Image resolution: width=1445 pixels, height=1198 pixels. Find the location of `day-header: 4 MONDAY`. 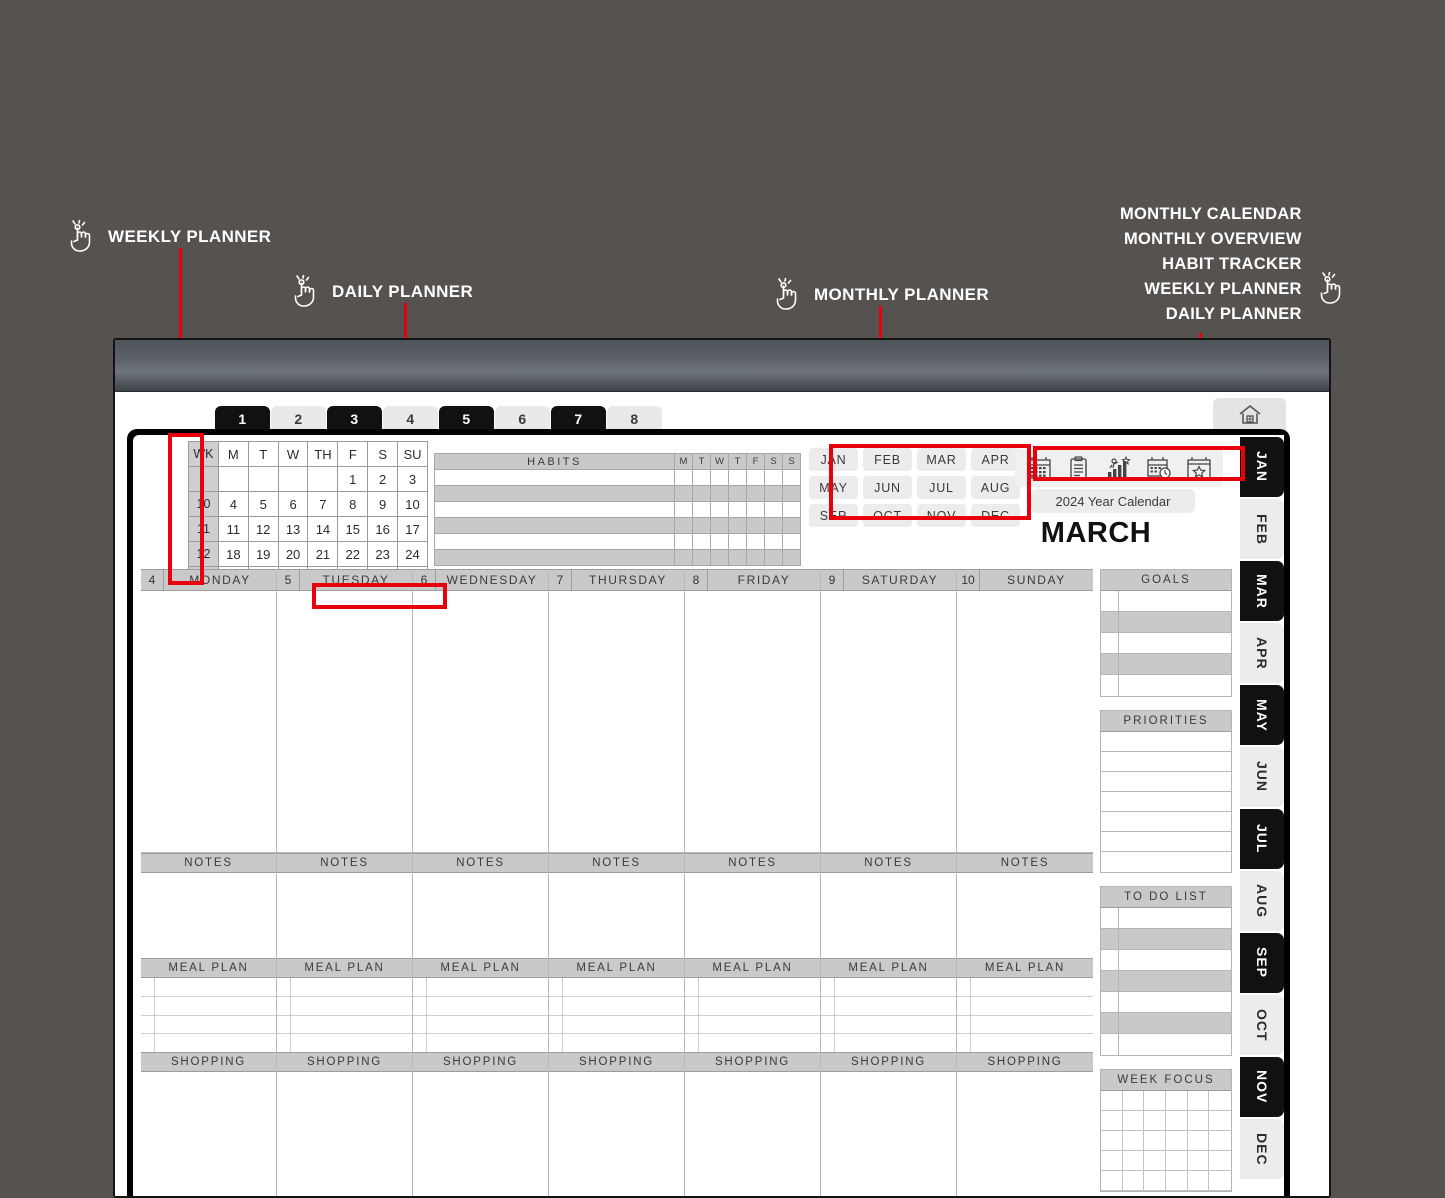

day-header: 4 MONDAY is located at coordinates (208, 580).